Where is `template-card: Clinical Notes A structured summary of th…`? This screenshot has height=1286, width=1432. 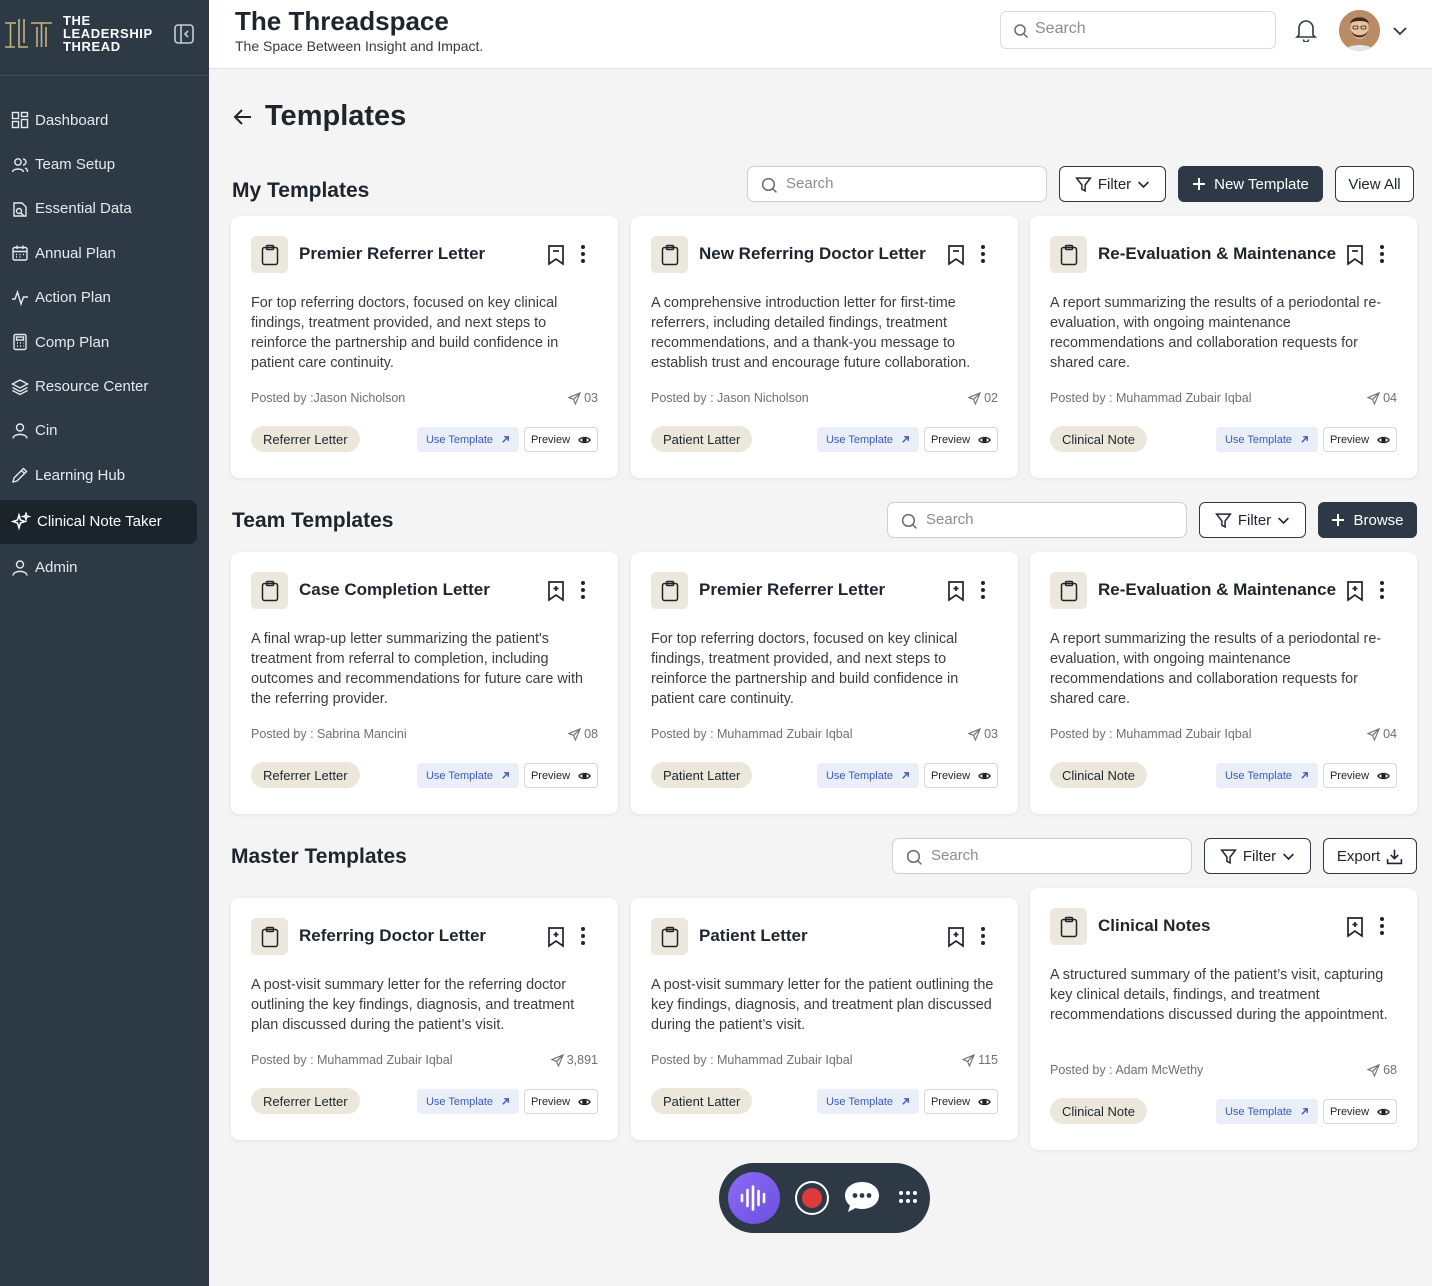 template-card: Clinical Notes A structured summary of th… is located at coordinates (1223, 1019).